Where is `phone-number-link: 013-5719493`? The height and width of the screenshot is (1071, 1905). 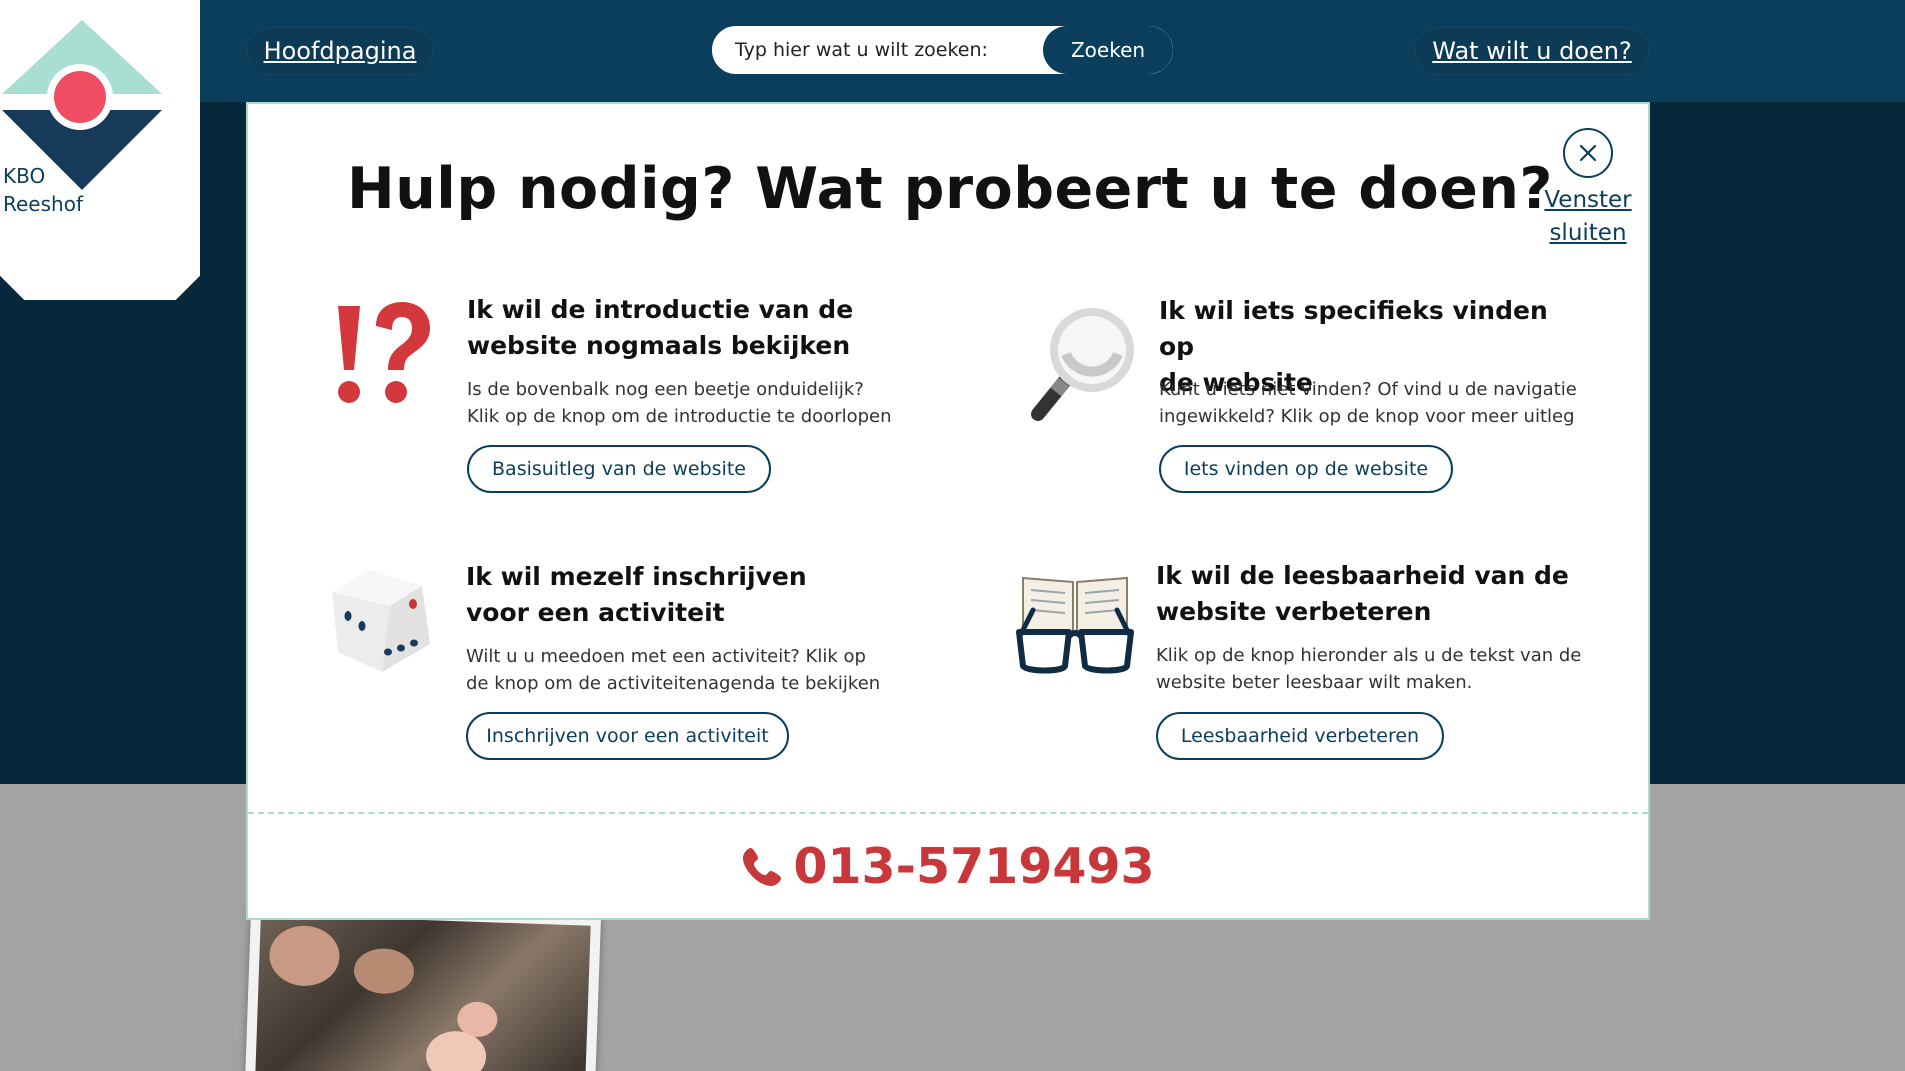 phone-number-link: 013-5719493 is located at coordinates (948, 866).